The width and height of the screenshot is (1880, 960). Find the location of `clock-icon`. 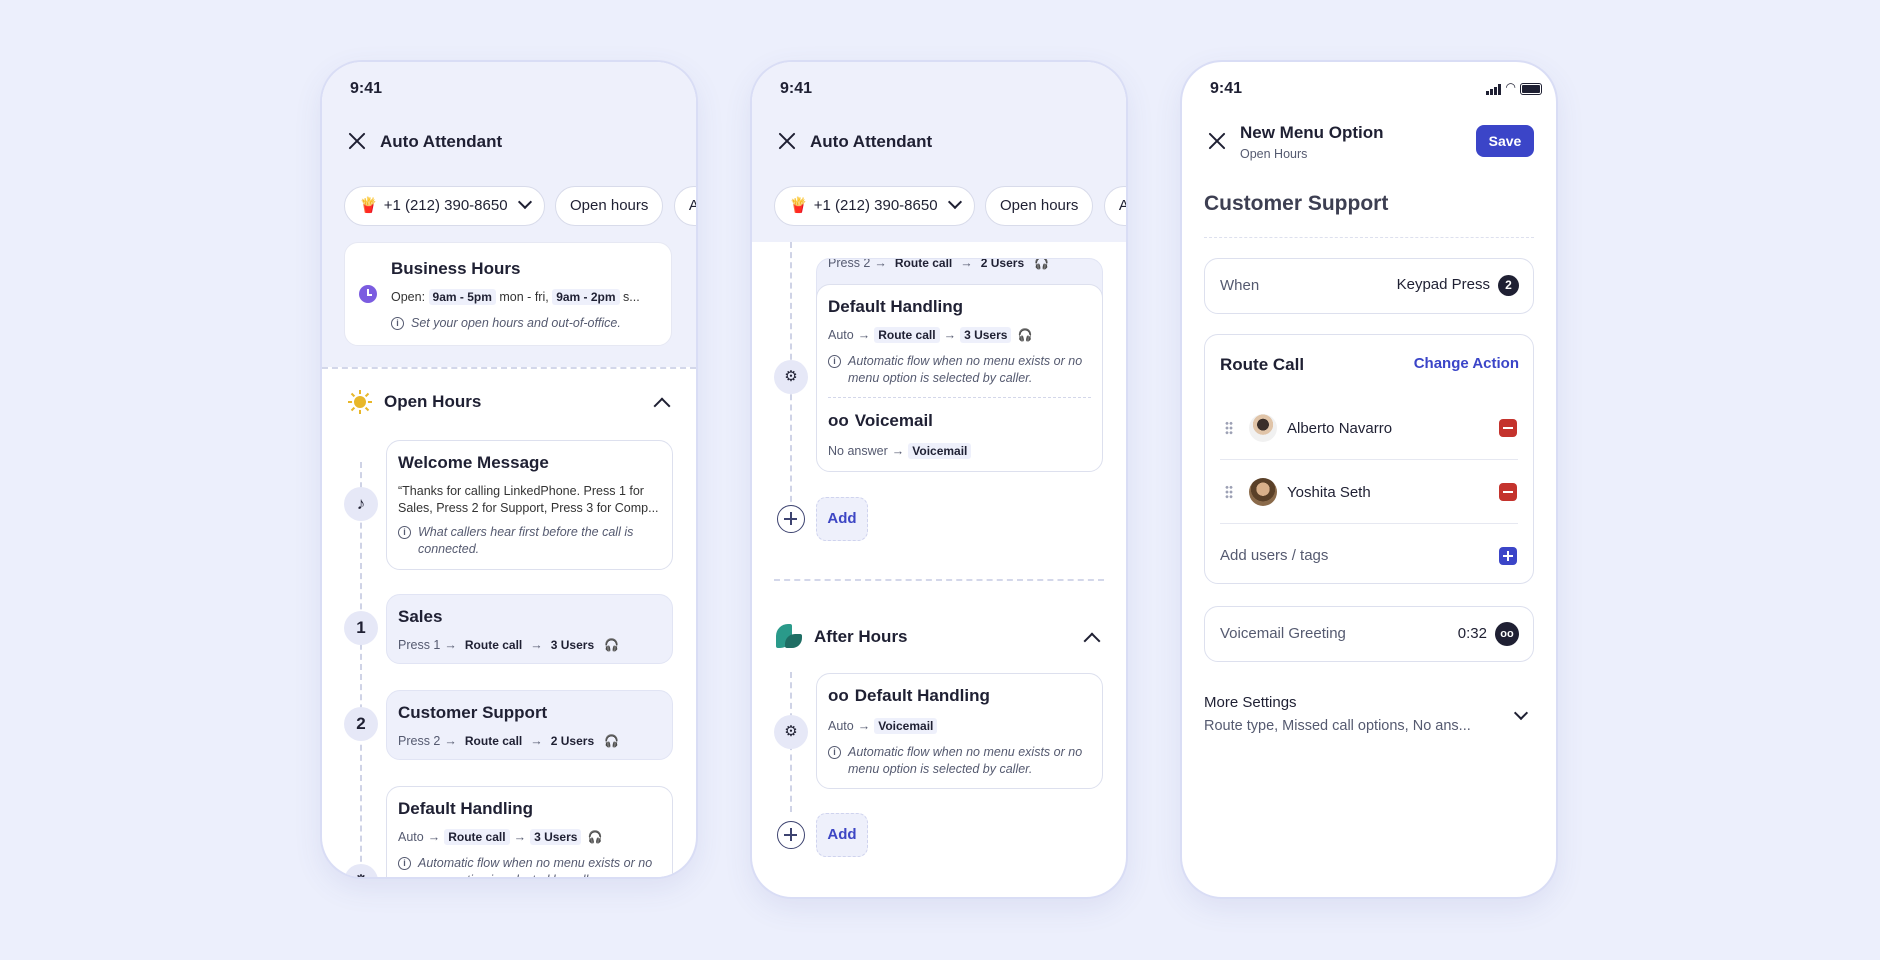

clock-icon is located at coordinates (368, 294).